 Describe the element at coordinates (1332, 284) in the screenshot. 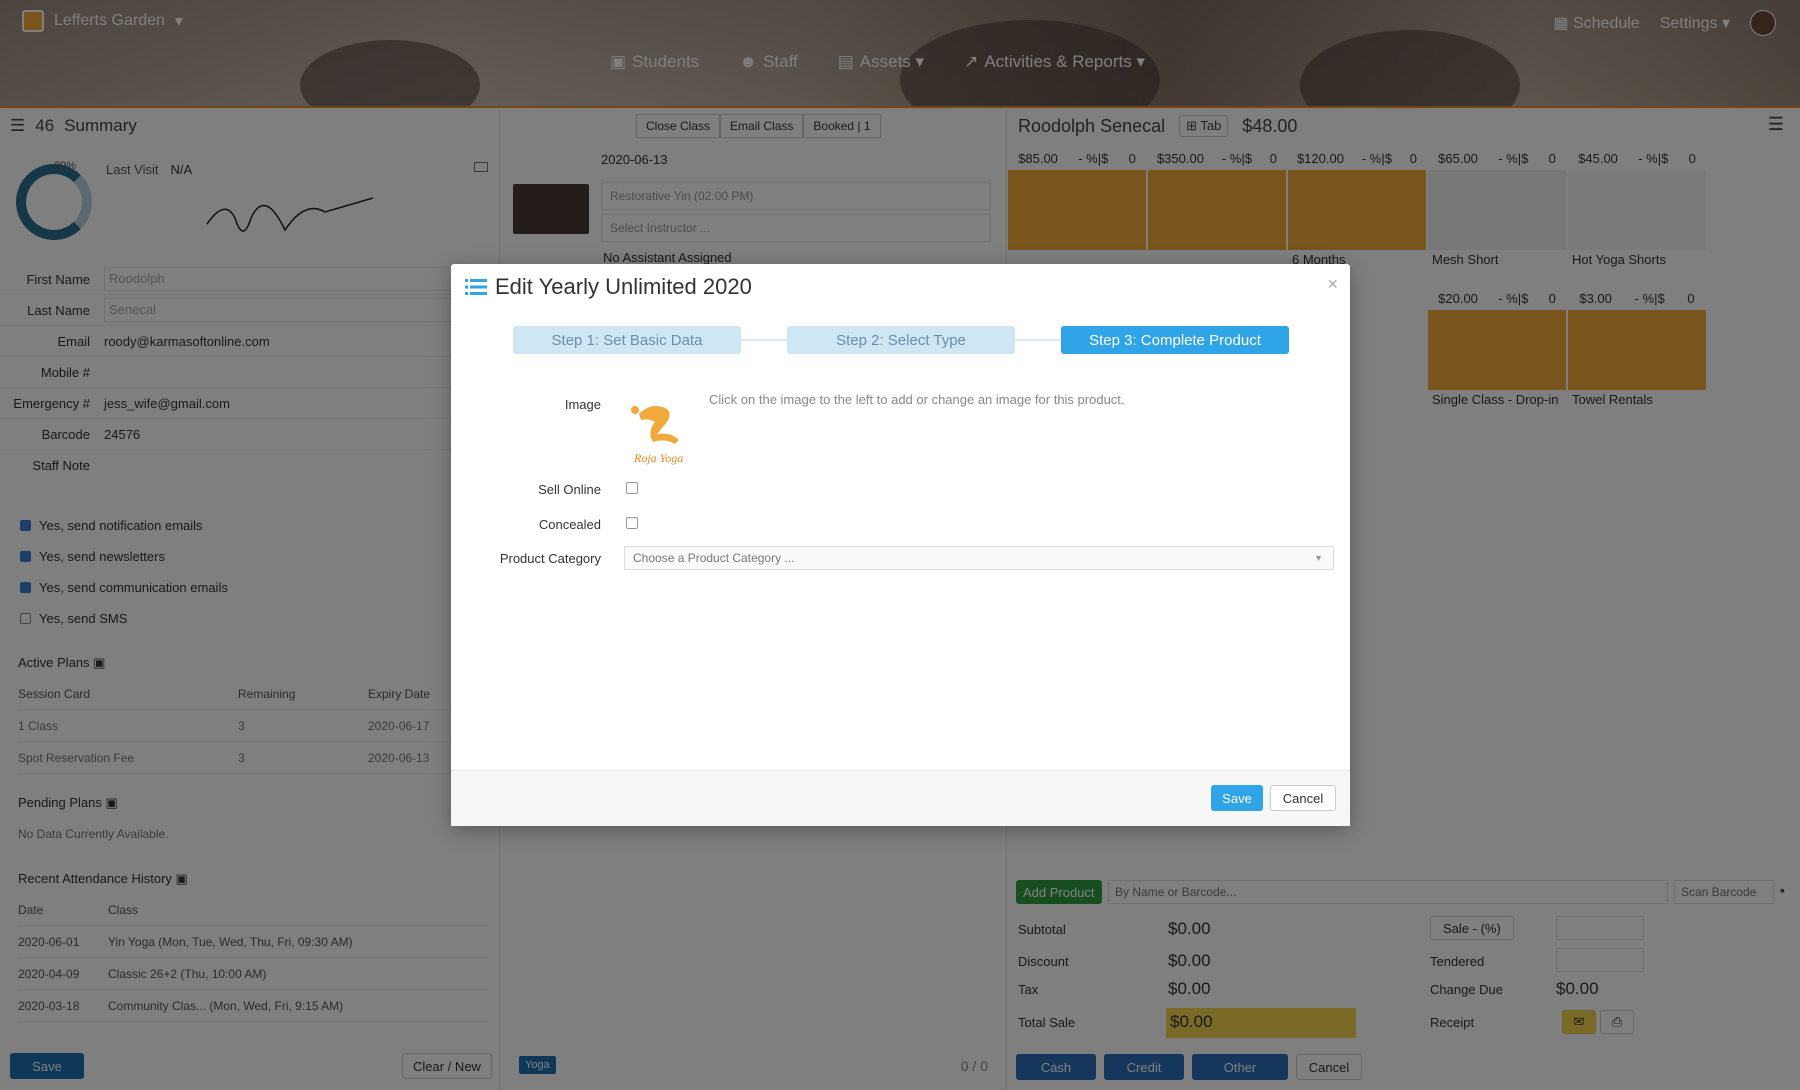

I see `close-icon: ×` at that location.